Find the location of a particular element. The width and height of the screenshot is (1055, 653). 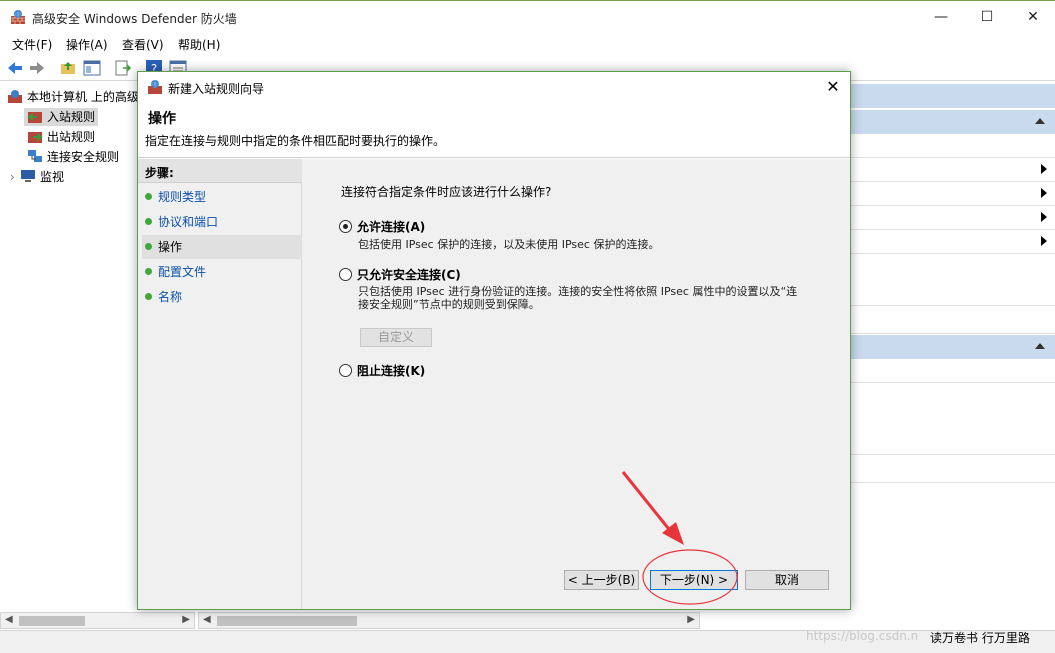

watermark-caption: 读万卷书 行万里路 is located at coordinates (980, 638).